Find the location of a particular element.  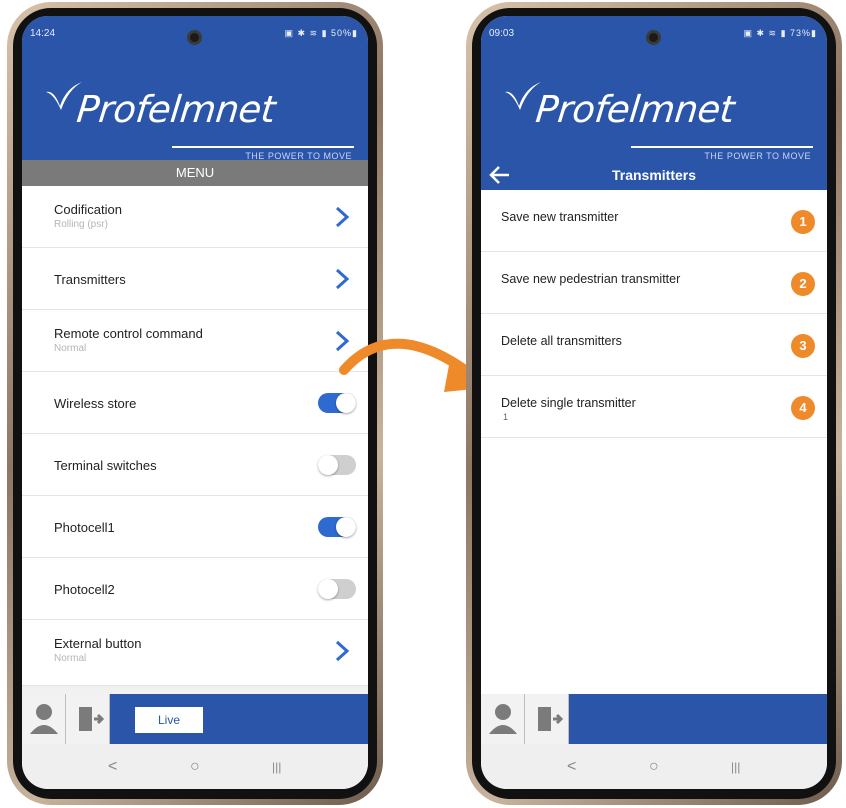

menu-item-label: Photocell1 is located at coordinates (84, 527).